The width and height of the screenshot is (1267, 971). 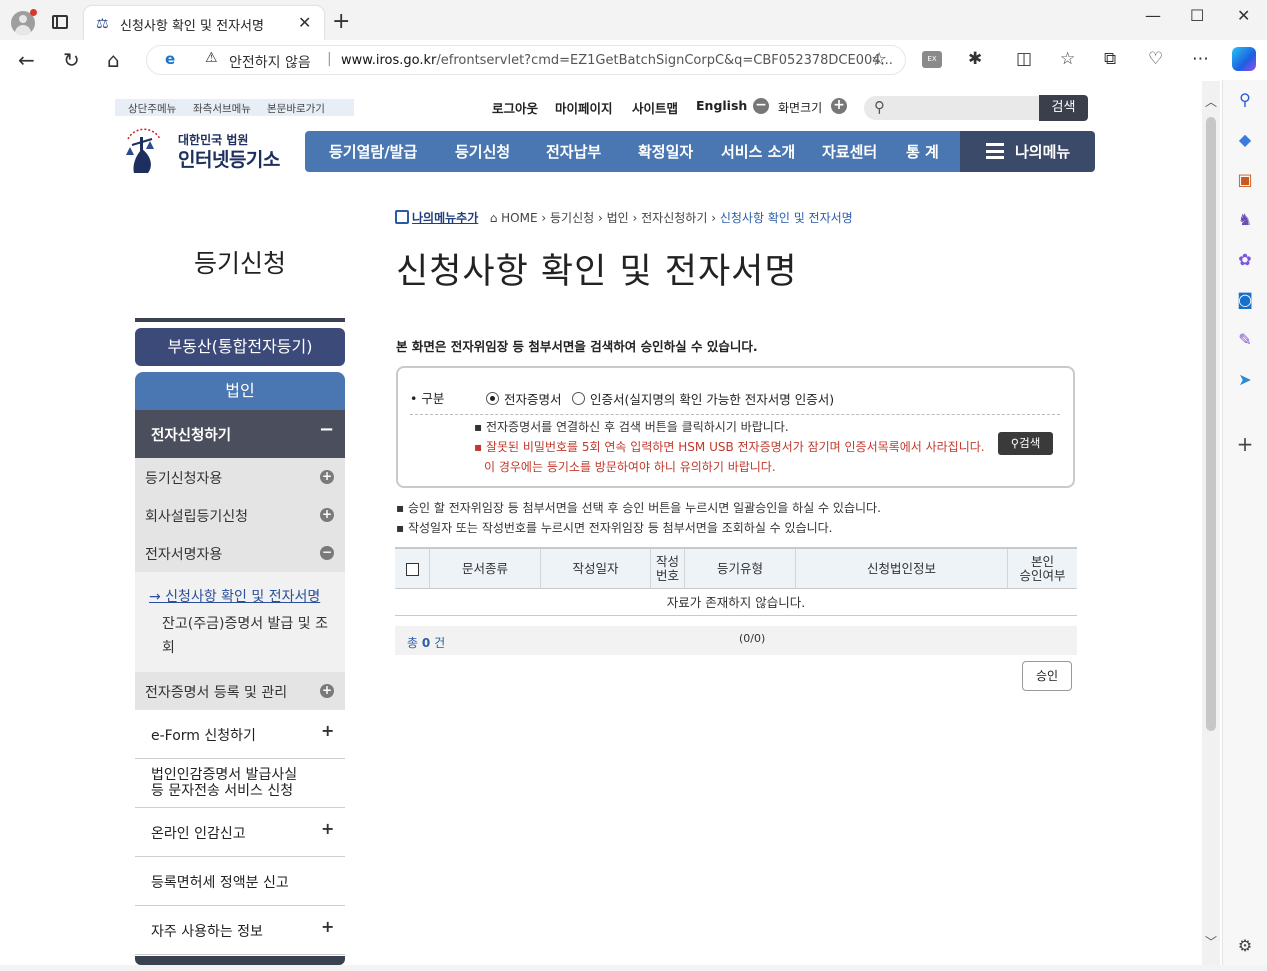 What do you see at coordinates (1024, 59) in the screenshot?
I see `split-screen-icon: ◫` at bounding box center [1024, 59].